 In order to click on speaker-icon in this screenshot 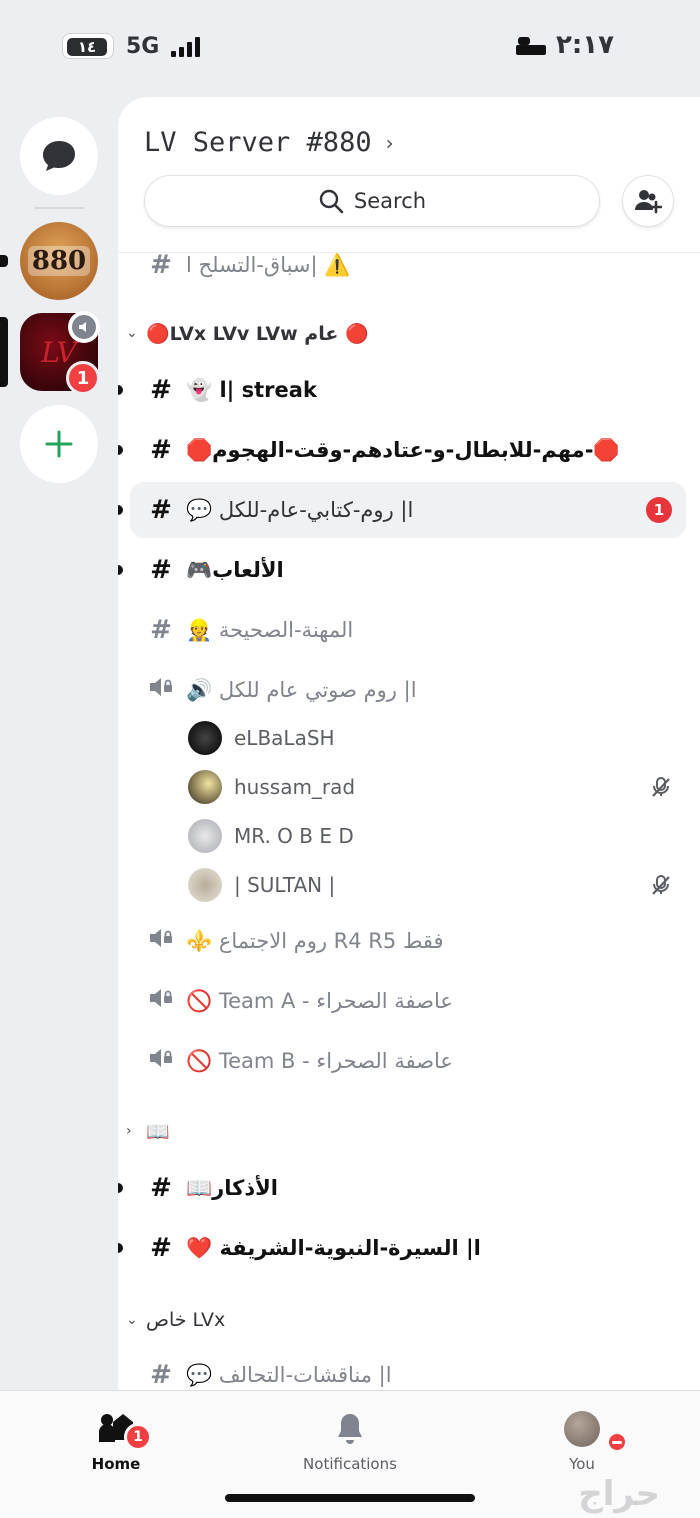, I will do `click(82, 327)`.